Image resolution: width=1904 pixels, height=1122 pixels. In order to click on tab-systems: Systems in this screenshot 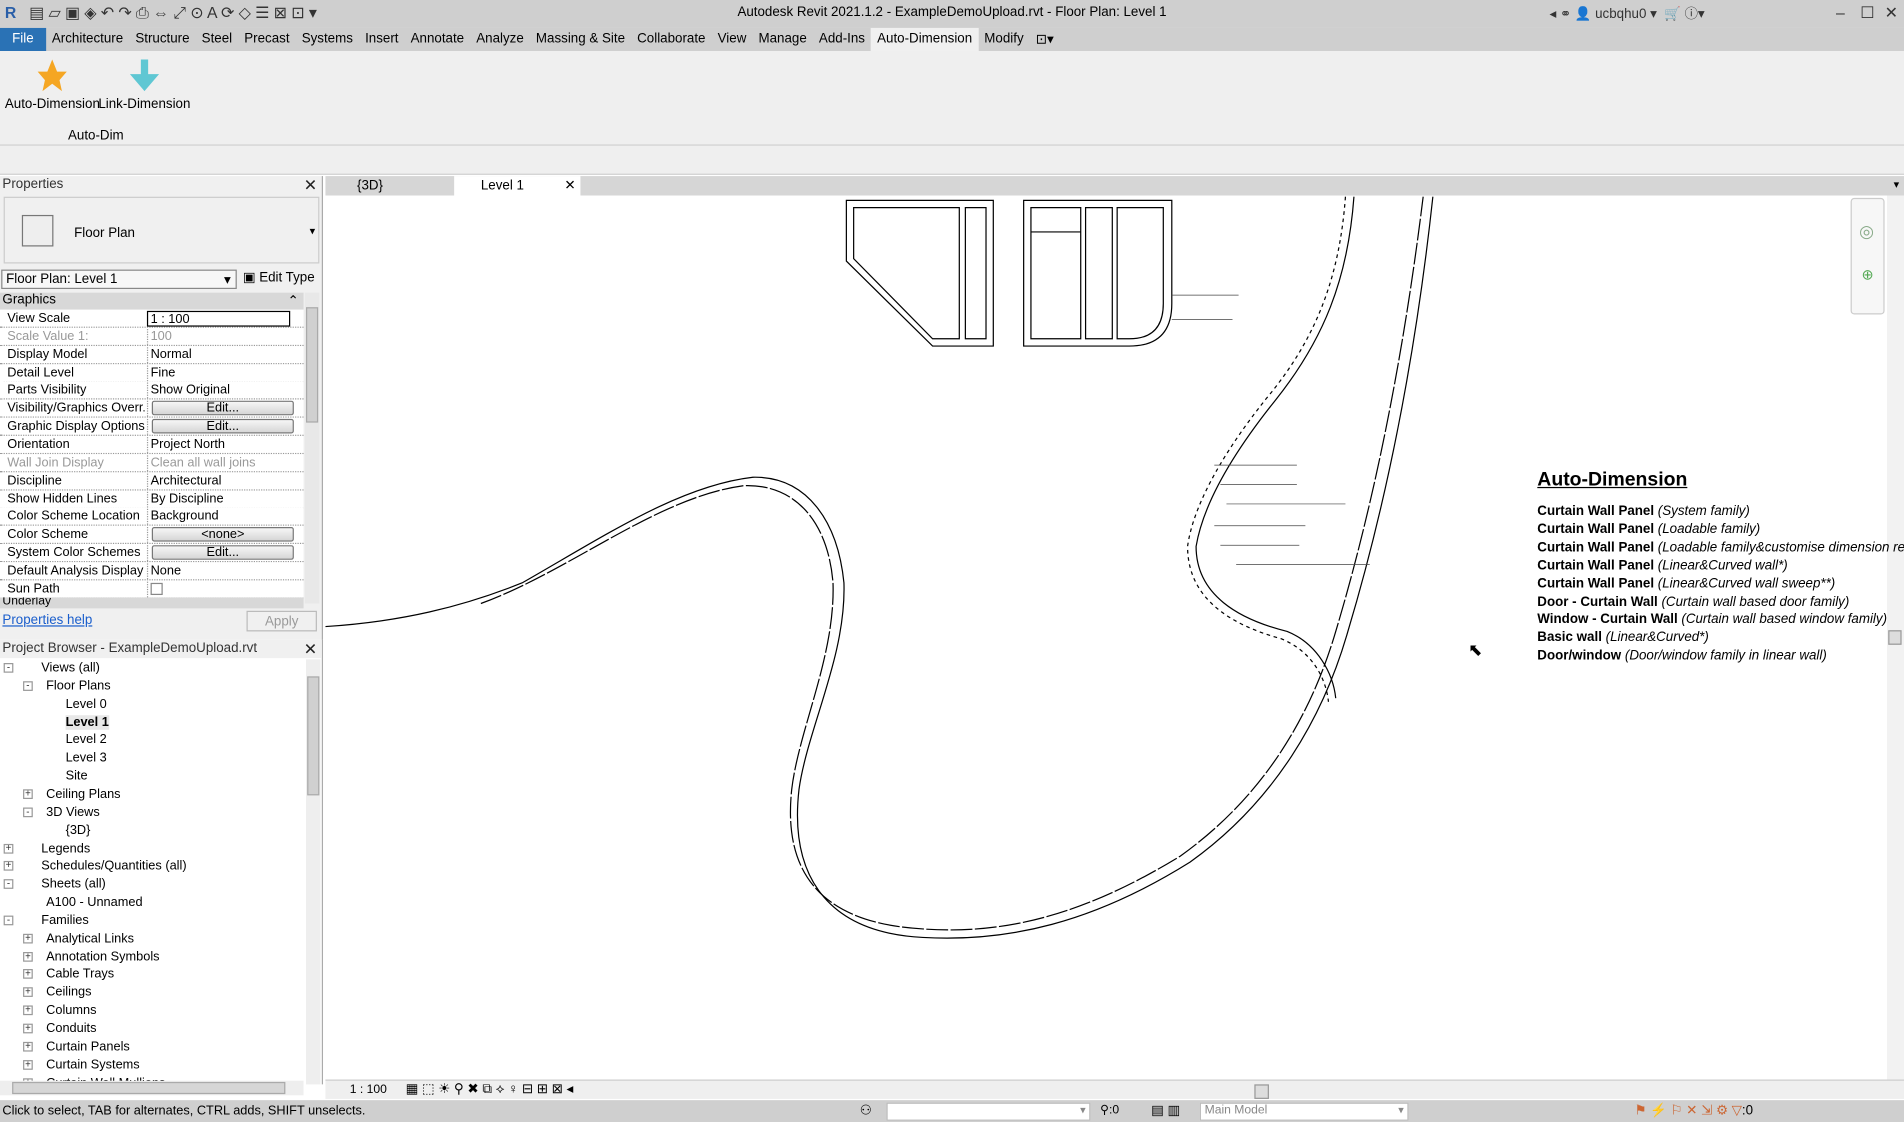, I will do `click(327, 39)`.